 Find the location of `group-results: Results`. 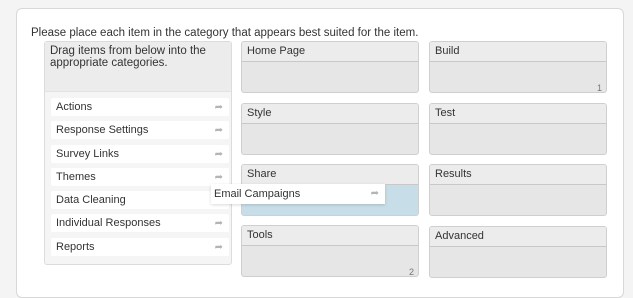

group-results: Results is located at coordinates (518, 190).